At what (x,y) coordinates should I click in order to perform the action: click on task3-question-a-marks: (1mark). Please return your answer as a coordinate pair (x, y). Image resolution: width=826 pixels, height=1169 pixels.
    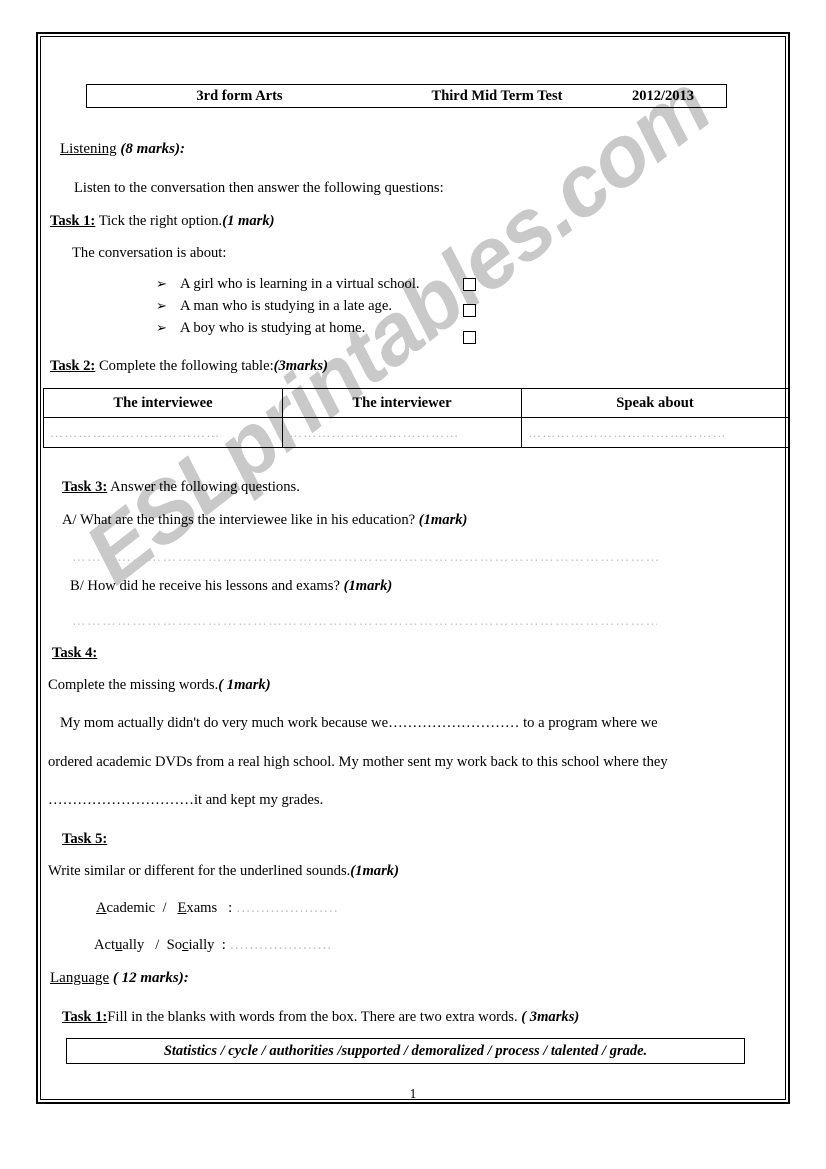
    Looking at the image, I should click on (443, 520).